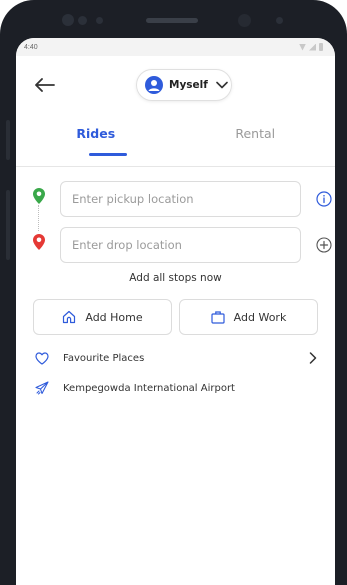  Describe the element at coordinates (180, 199) in the screenshot. I see `pickup-location-input: Enter pickup location` at that location.